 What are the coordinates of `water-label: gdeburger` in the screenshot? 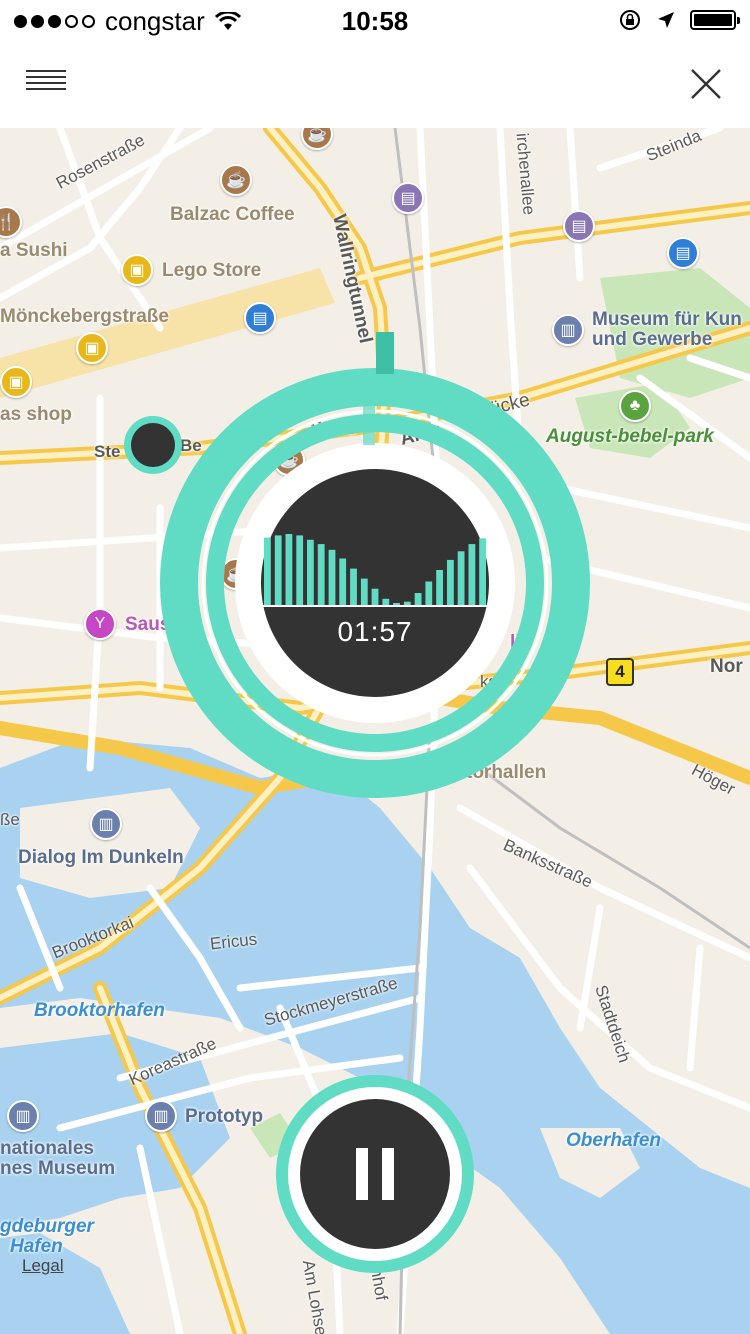 It's located at (47, 1226).